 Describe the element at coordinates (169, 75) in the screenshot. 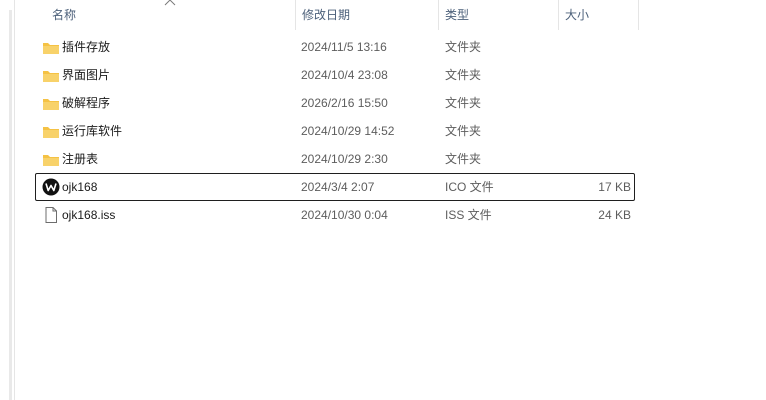

I see `file-name-cell: 界面图片` at that location.